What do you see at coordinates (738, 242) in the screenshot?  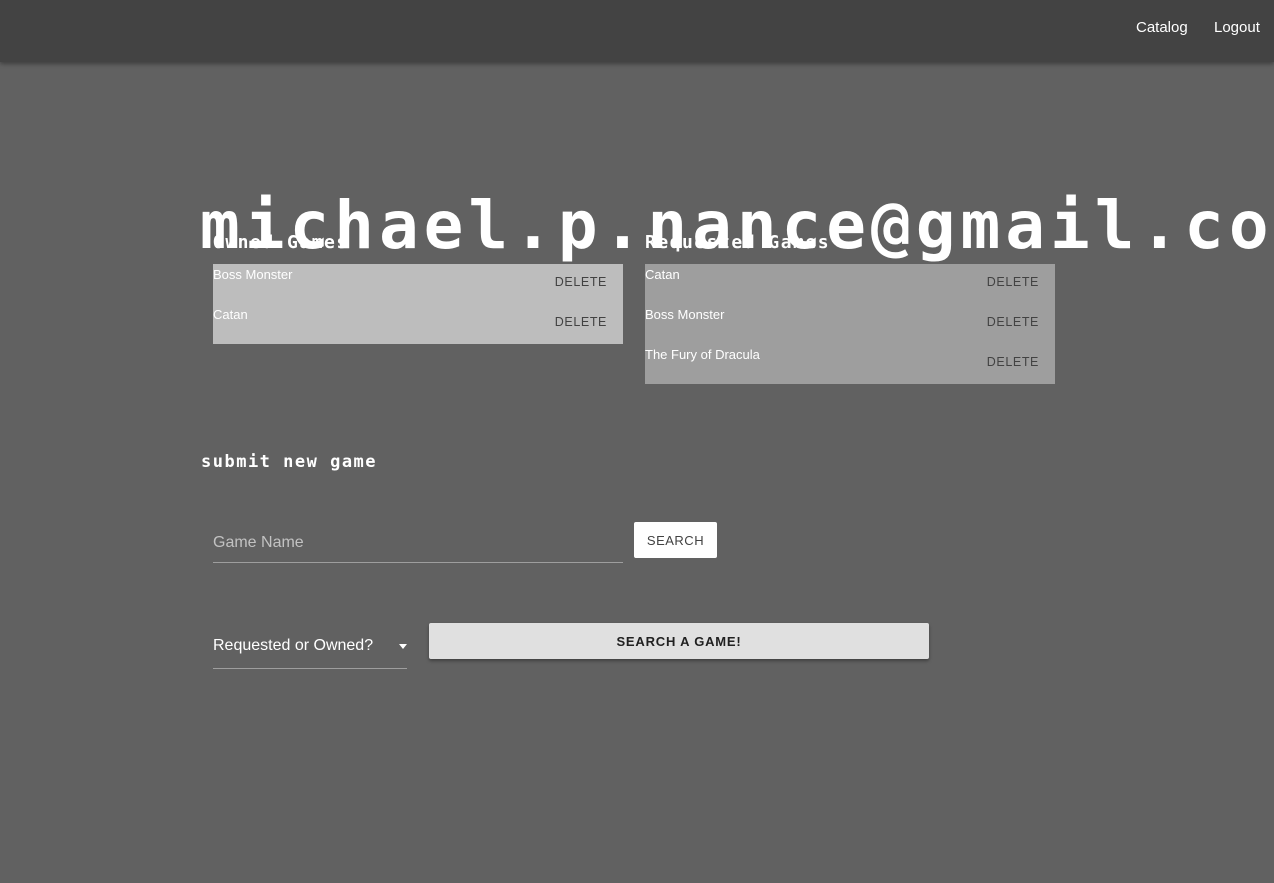 I see `requested-games-heading: Requested Games` at bounding box center [738, 242].